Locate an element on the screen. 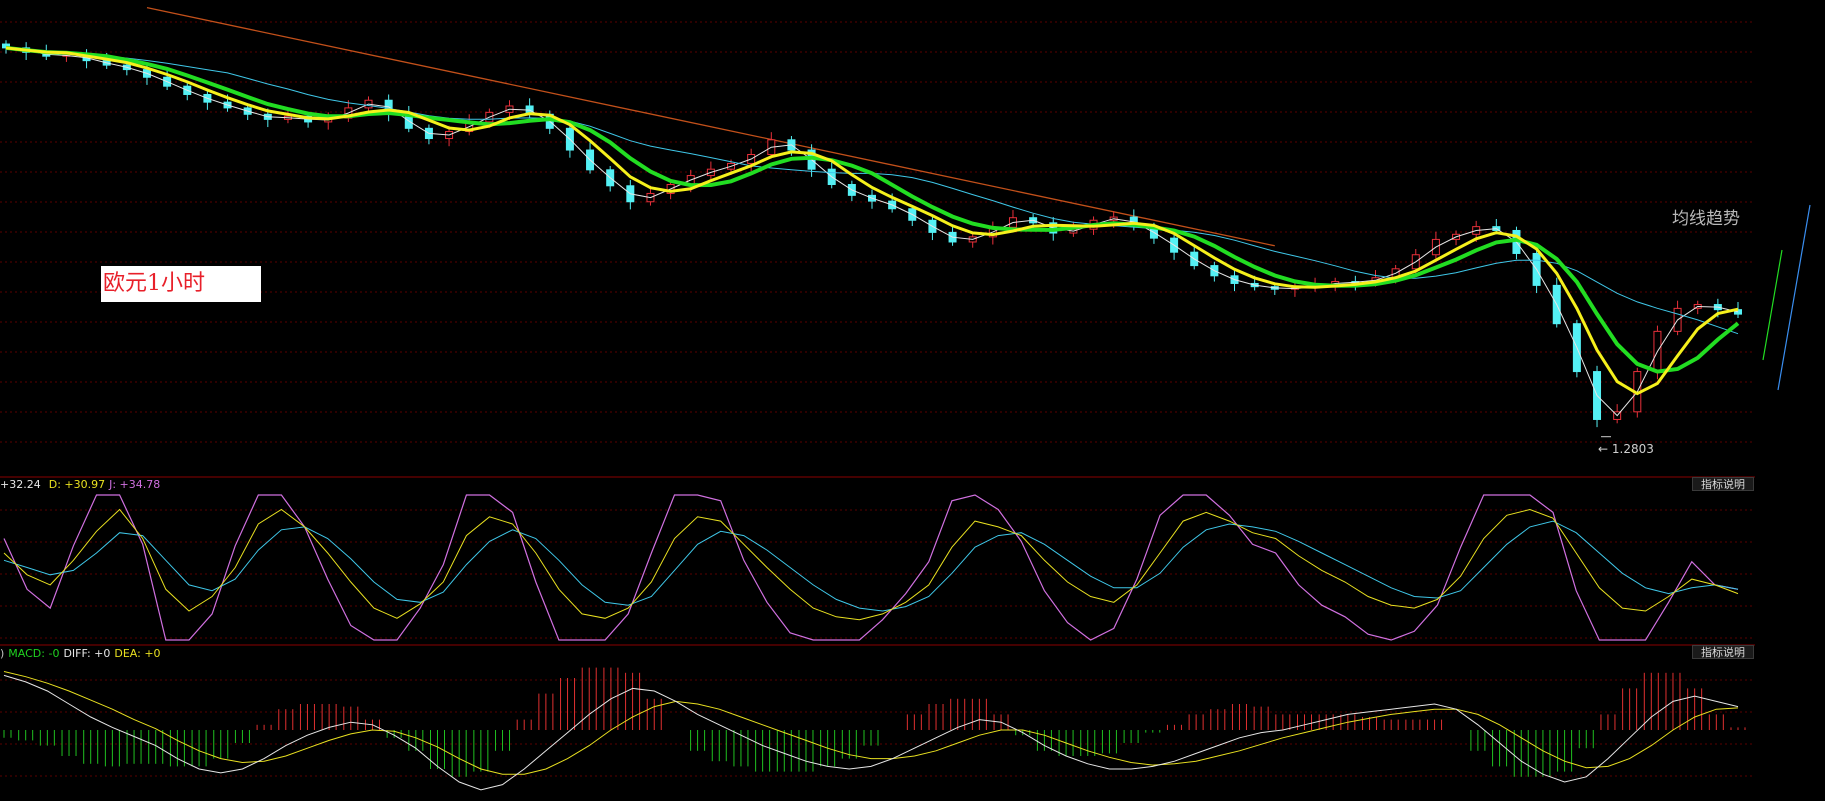  kdj-d-value: D: +30.97 is located at coordinates (77, 484).